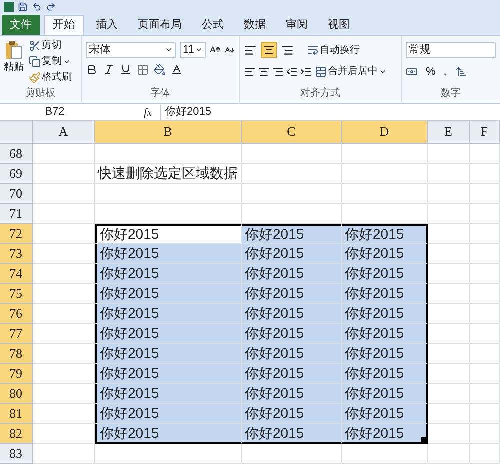  I want to click on ribbon-tab: 数据, so click(255, 25).